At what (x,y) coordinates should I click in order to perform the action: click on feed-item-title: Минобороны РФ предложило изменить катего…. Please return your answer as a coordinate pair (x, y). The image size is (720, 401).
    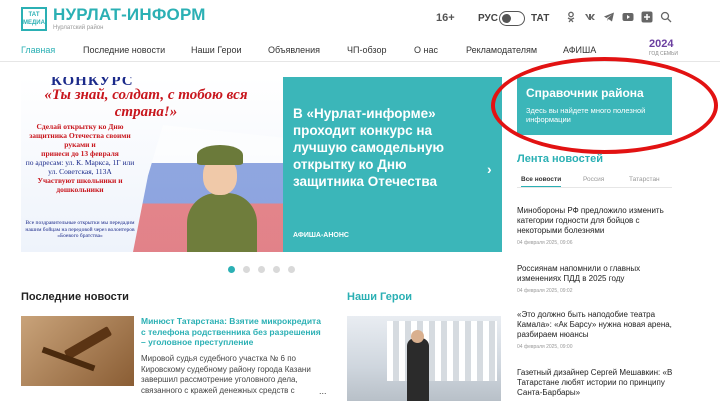
    Looking at the image, I should click on (597, 221).